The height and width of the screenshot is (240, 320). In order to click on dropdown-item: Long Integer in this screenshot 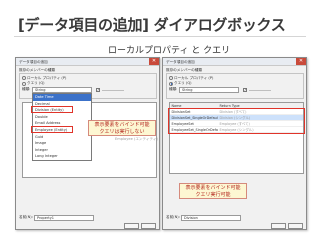, I will do `click(62, 156)`.